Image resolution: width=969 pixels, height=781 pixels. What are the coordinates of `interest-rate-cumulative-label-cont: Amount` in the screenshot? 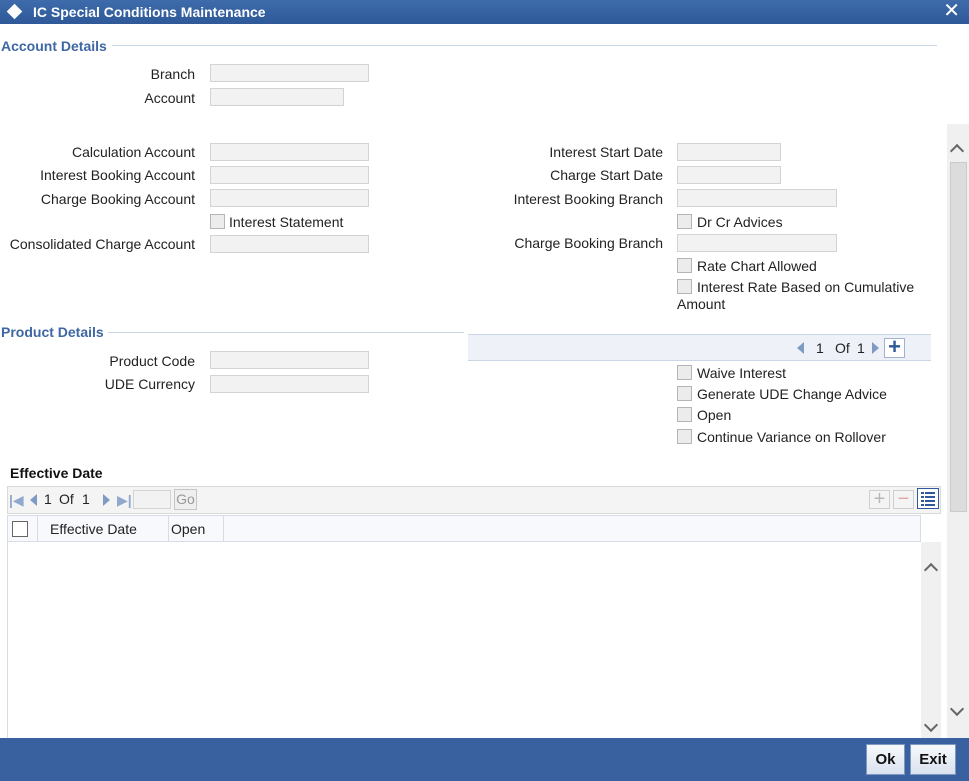 It's located at (701, 304).